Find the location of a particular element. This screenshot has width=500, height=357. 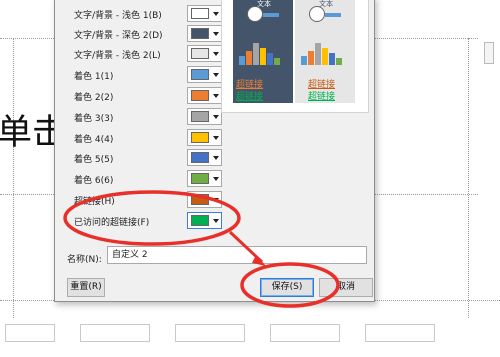

color-row-label: 超链接(H) is located at coordinates (94, 201).